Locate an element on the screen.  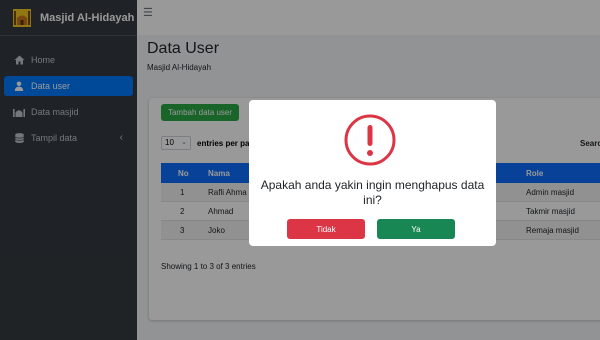
cancel-button: Tidak is located at coordinates (326, 229).